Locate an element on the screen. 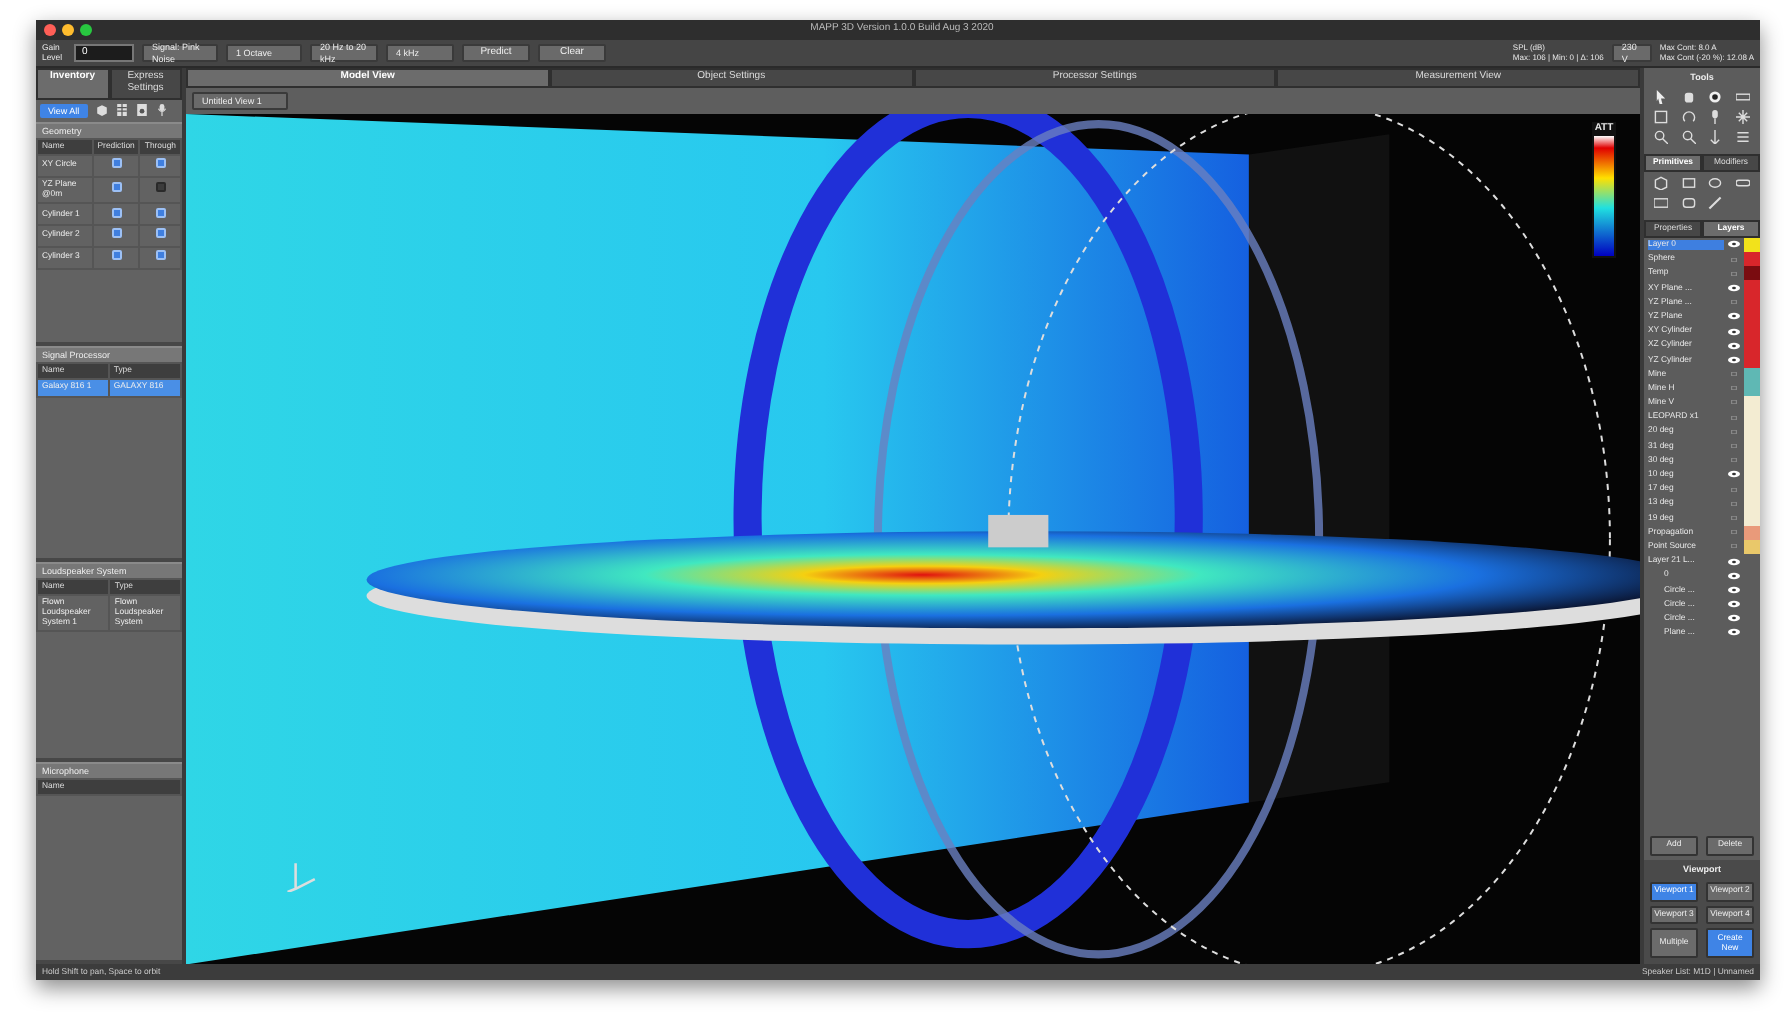 Image resolution: width=1792 pixels, height=1026 pixels. zoom-icon is located at coordinates (86, 30).